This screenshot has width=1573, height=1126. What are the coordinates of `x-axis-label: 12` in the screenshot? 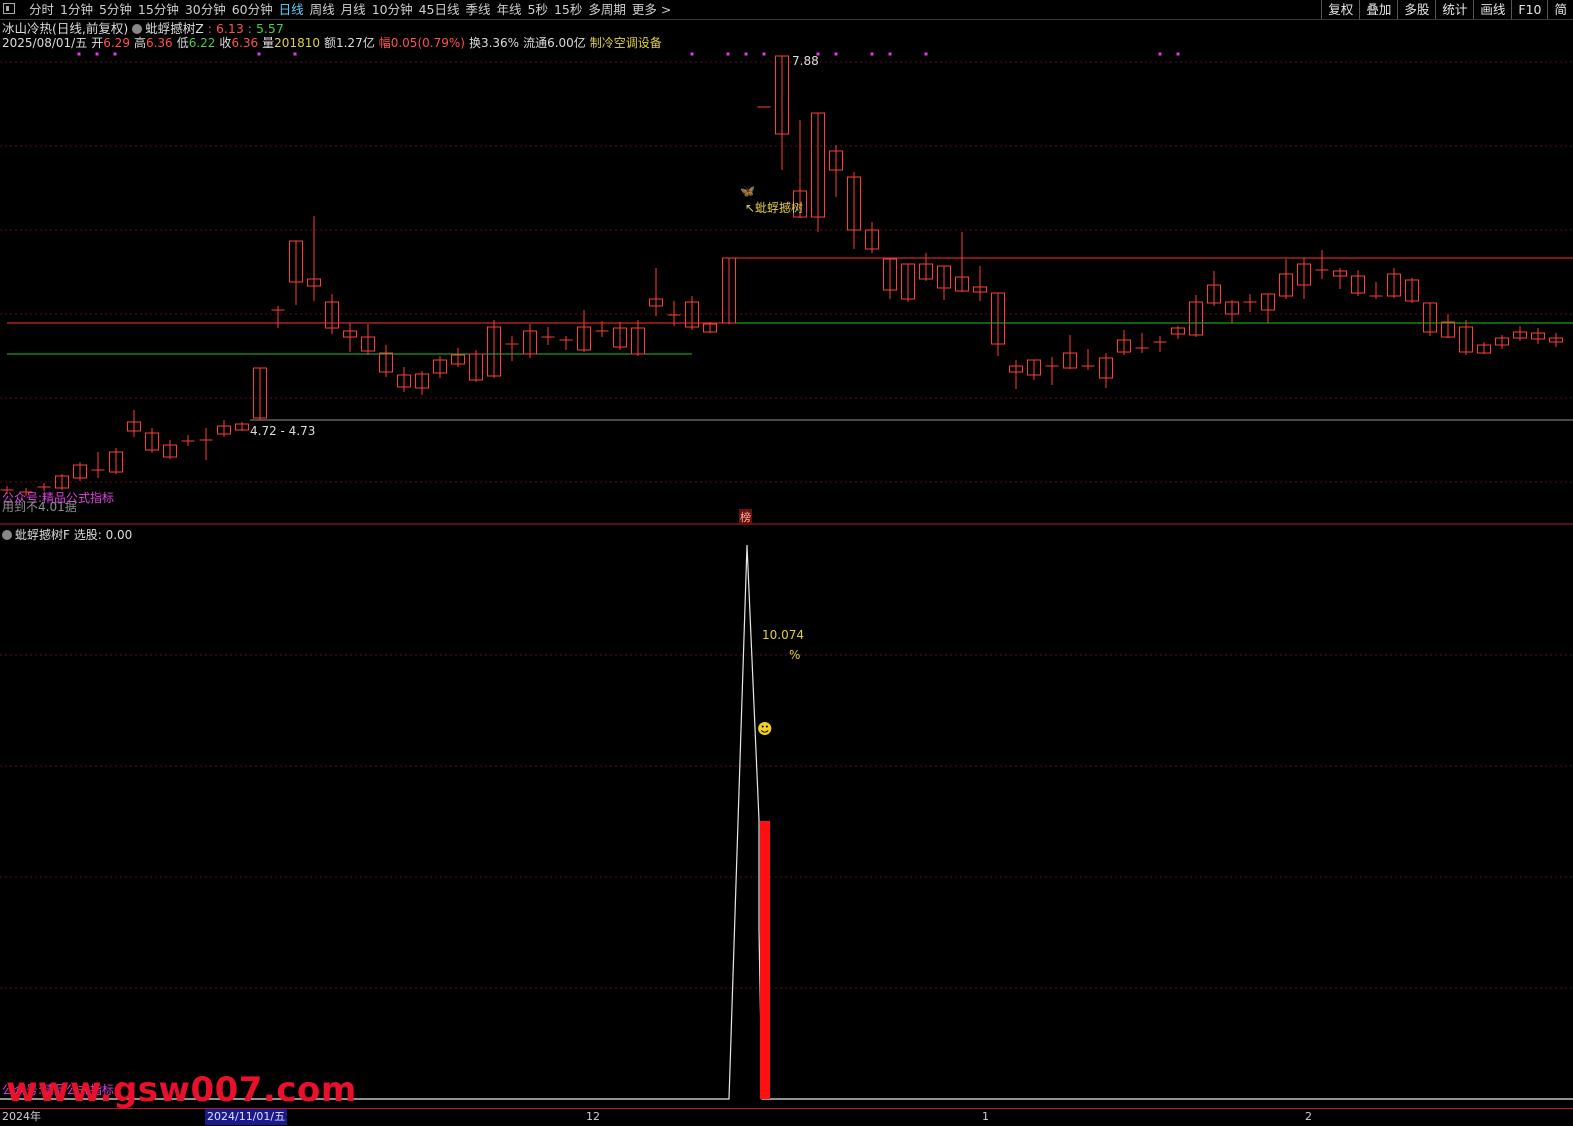 It's located at (593, 1116).